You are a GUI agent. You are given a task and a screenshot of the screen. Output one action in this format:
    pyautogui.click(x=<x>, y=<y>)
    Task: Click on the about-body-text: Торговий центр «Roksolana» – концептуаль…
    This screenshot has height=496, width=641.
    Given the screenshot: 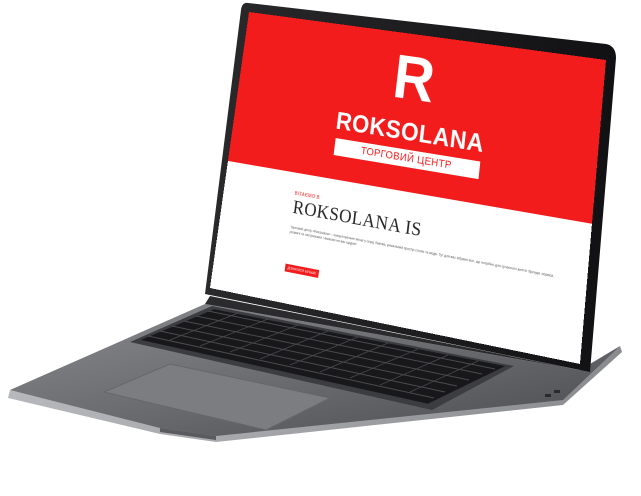 What is the action you would take?
    pyautogui.click(x=422, y=252)
    